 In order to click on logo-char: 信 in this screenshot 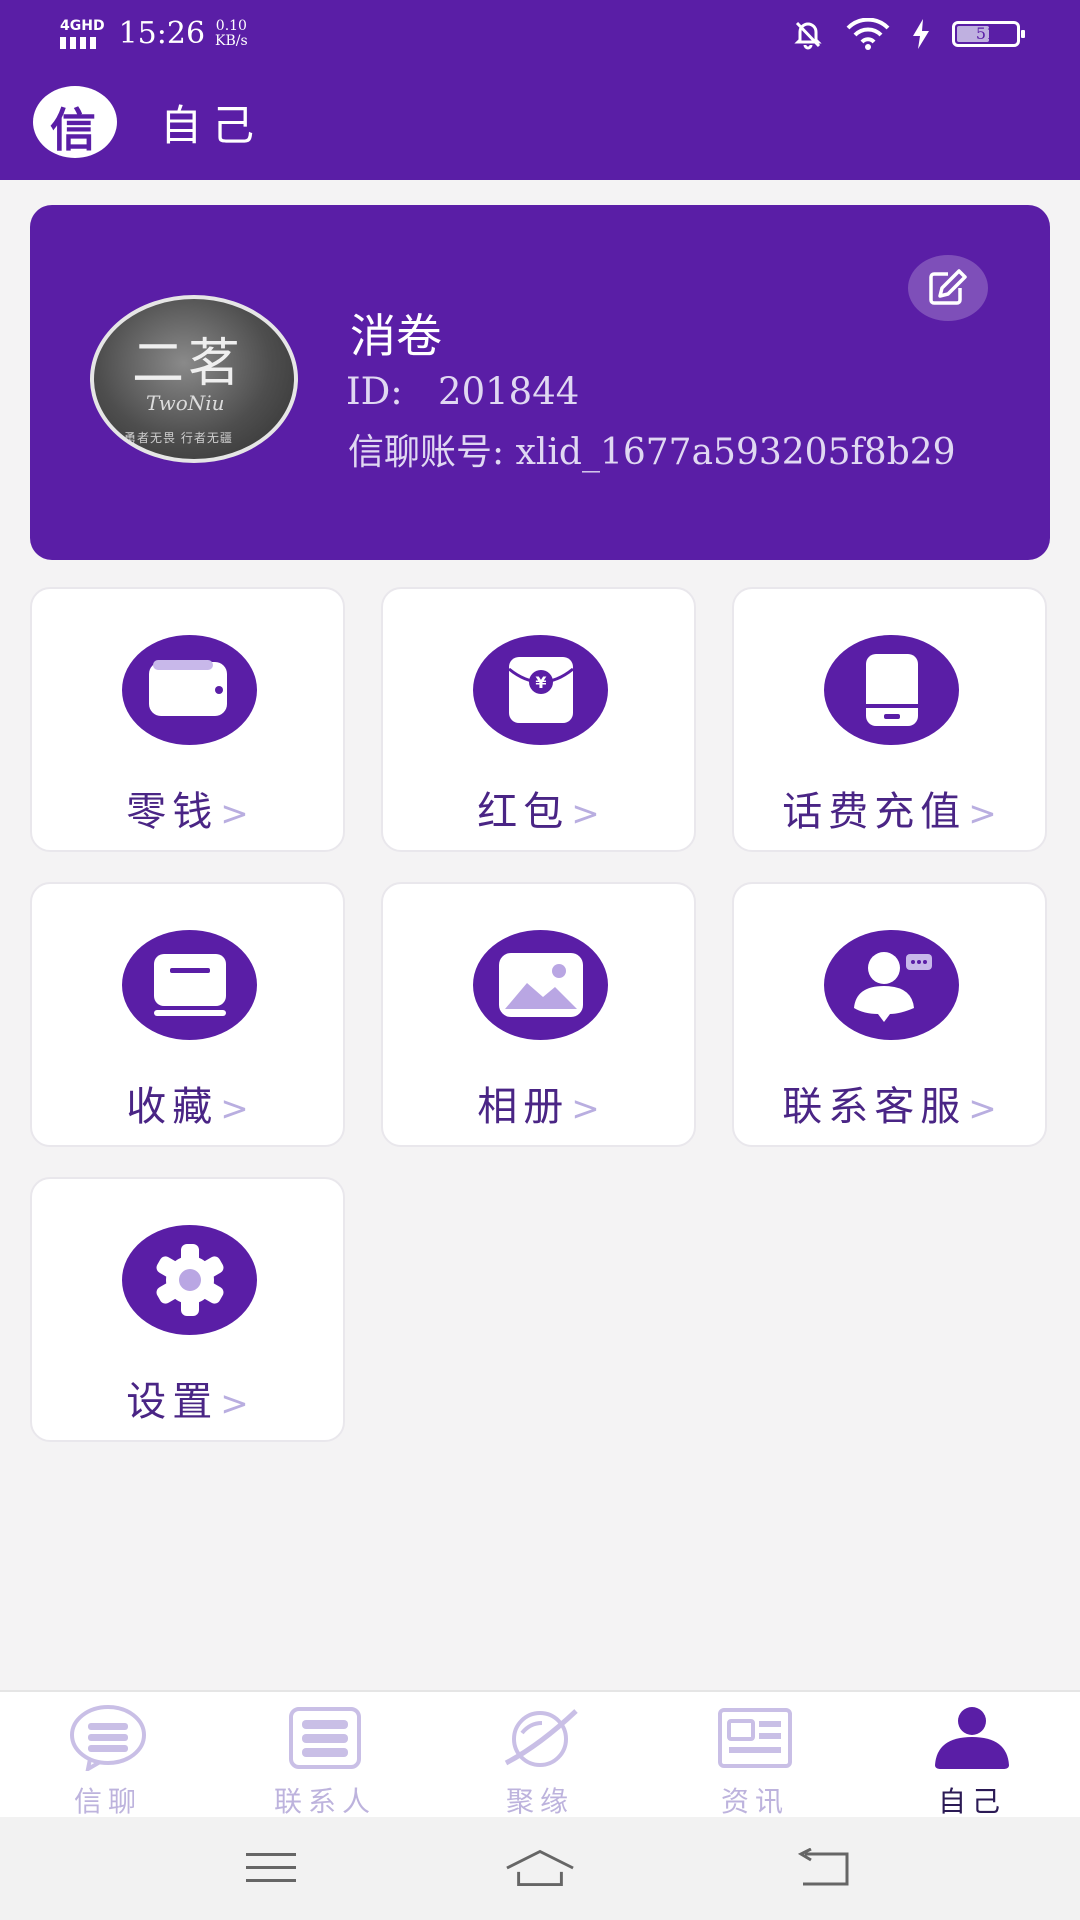, I will do `click(73, 130)`.